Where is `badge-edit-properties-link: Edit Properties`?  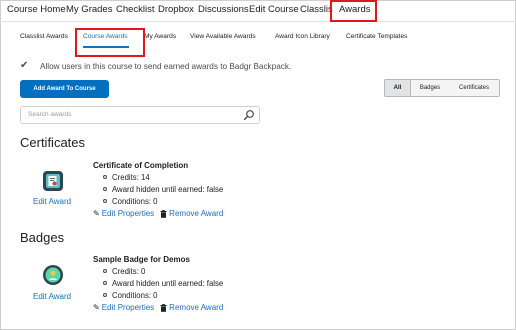
badge-edit-properties-link: Edit Properties is located at coordinates (128, 307).